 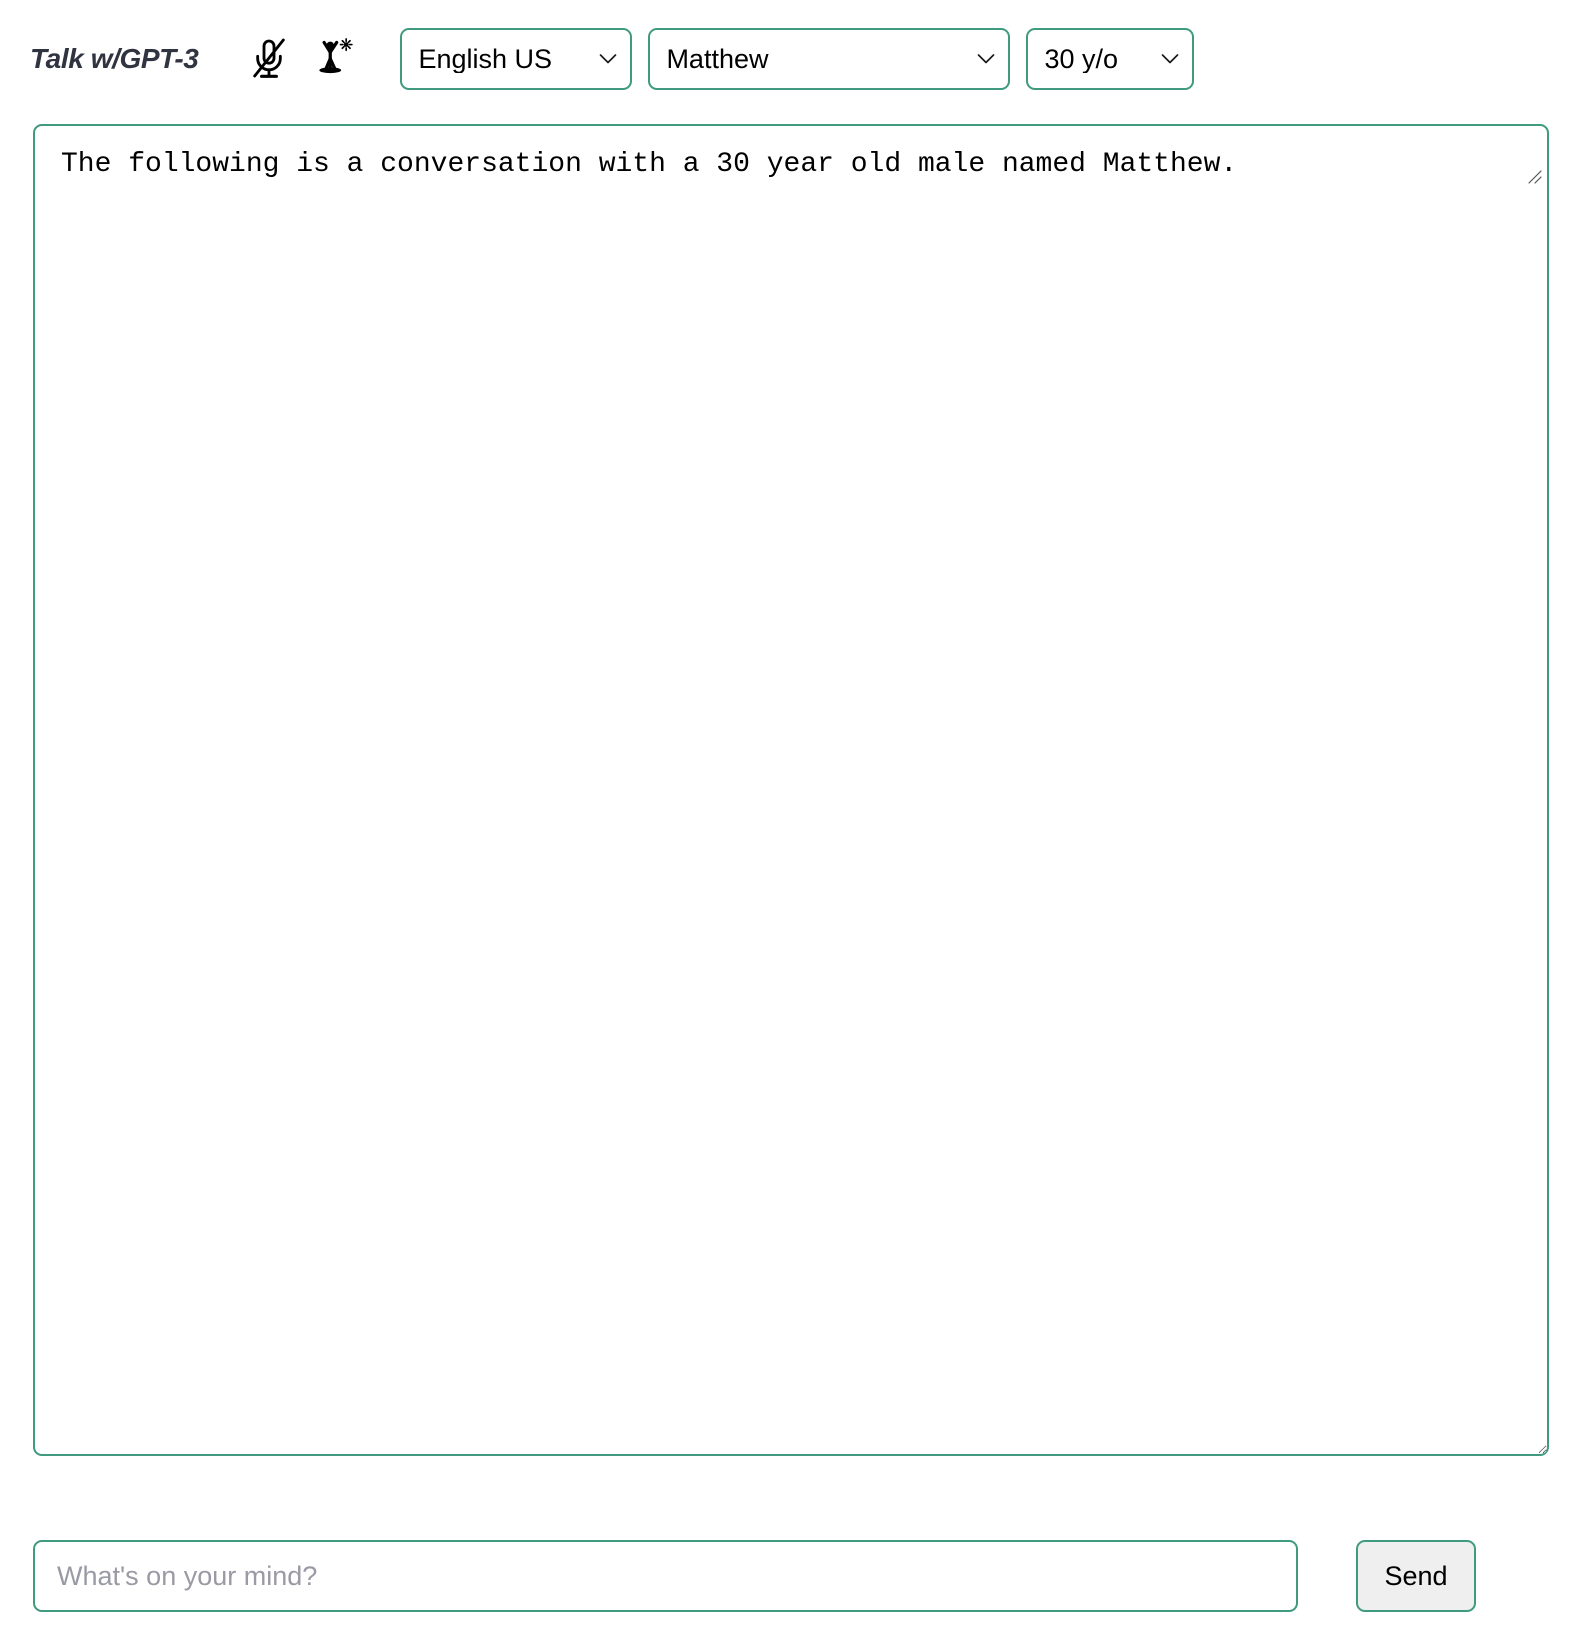 I want to click on composer-bar: Send, so click(x=791, y=1576).